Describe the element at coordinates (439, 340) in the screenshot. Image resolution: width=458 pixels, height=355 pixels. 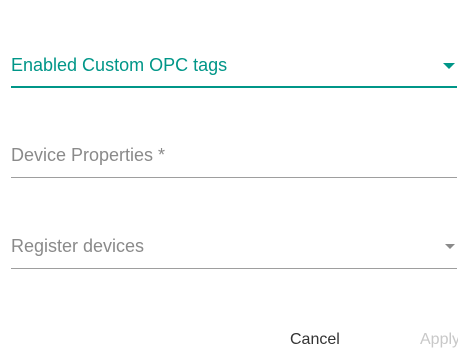
I see `apply-button: Apply` at that location.